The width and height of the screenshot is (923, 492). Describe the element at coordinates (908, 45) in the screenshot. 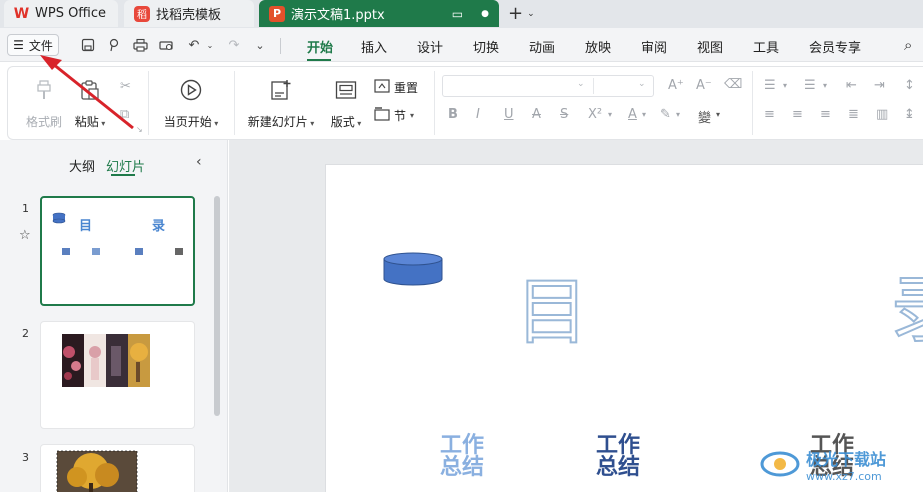

I see `search-icon: ⌕` at that location.